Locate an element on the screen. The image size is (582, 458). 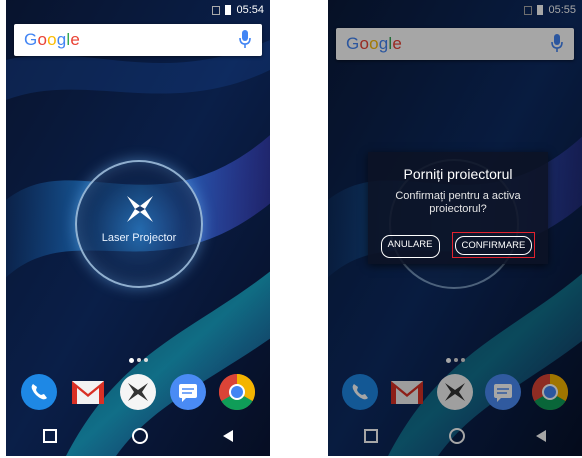
confirm-button: CONFIRMARE is located at coordinates (493, 245).